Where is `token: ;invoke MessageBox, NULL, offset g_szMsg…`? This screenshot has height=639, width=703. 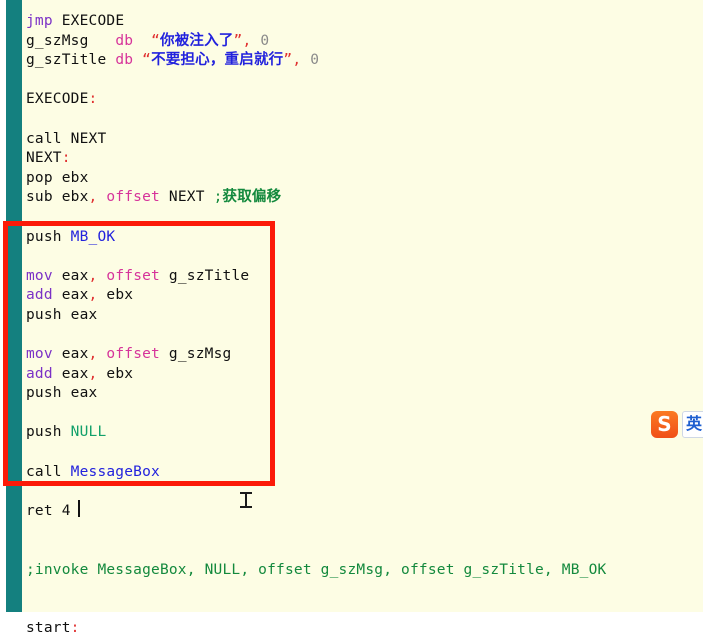 token: ;invoke MessageBox, NULL, offset g_szMsg… is located at coordinates (316, 569).